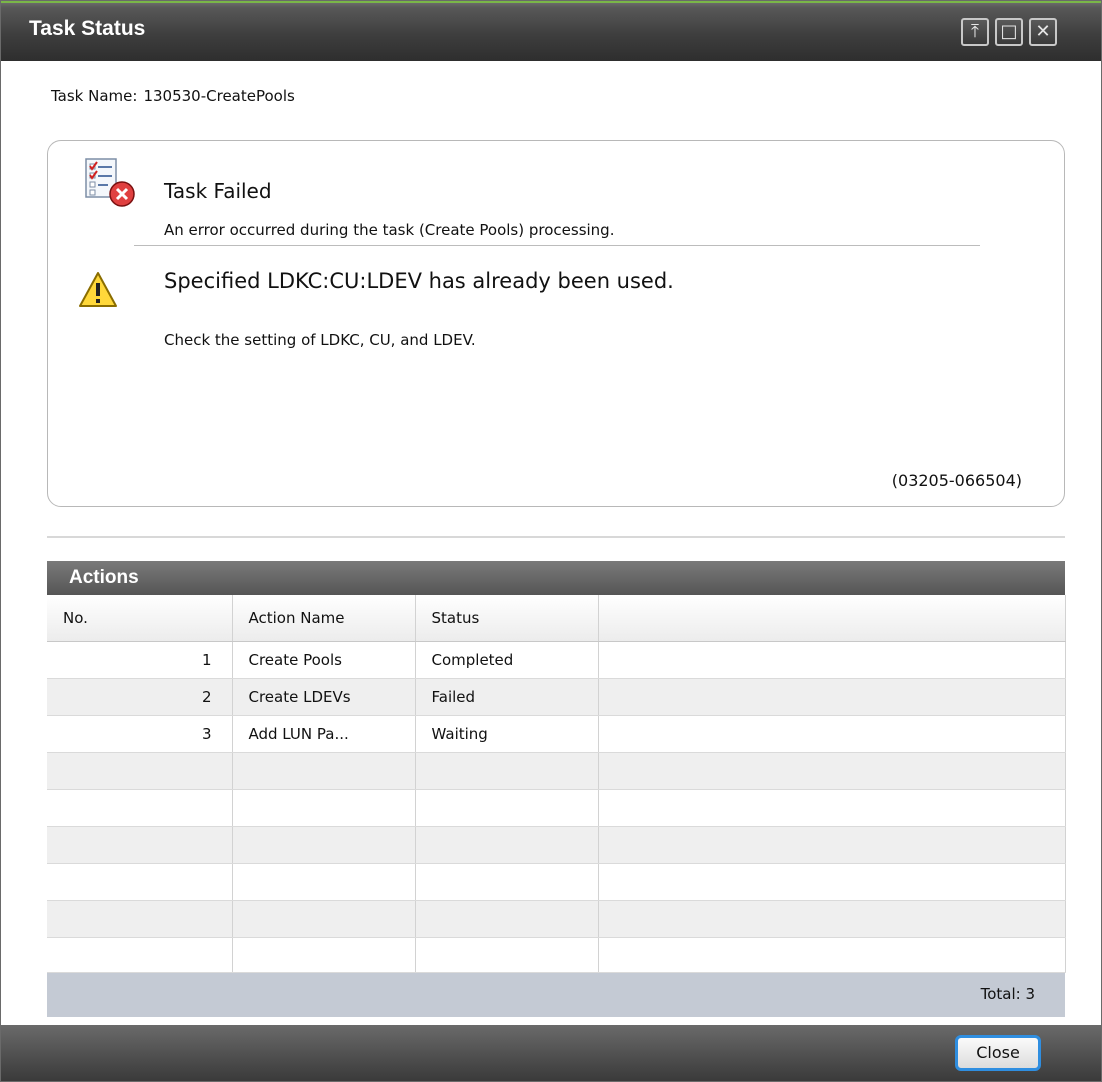 The width and height of the screenshot is (1102, 1082). I want to click on action-status: Failed, so click(507, 697).